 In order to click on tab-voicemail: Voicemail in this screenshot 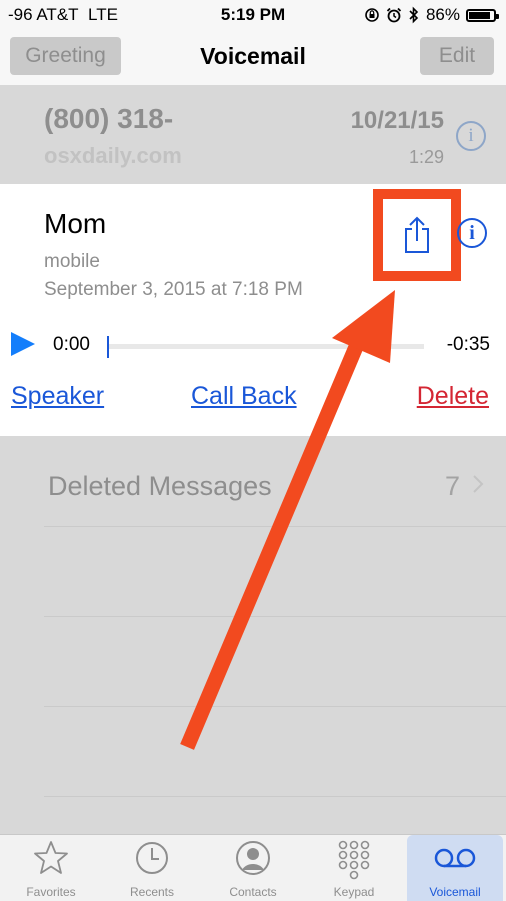, I will do `click(455, 868)`.